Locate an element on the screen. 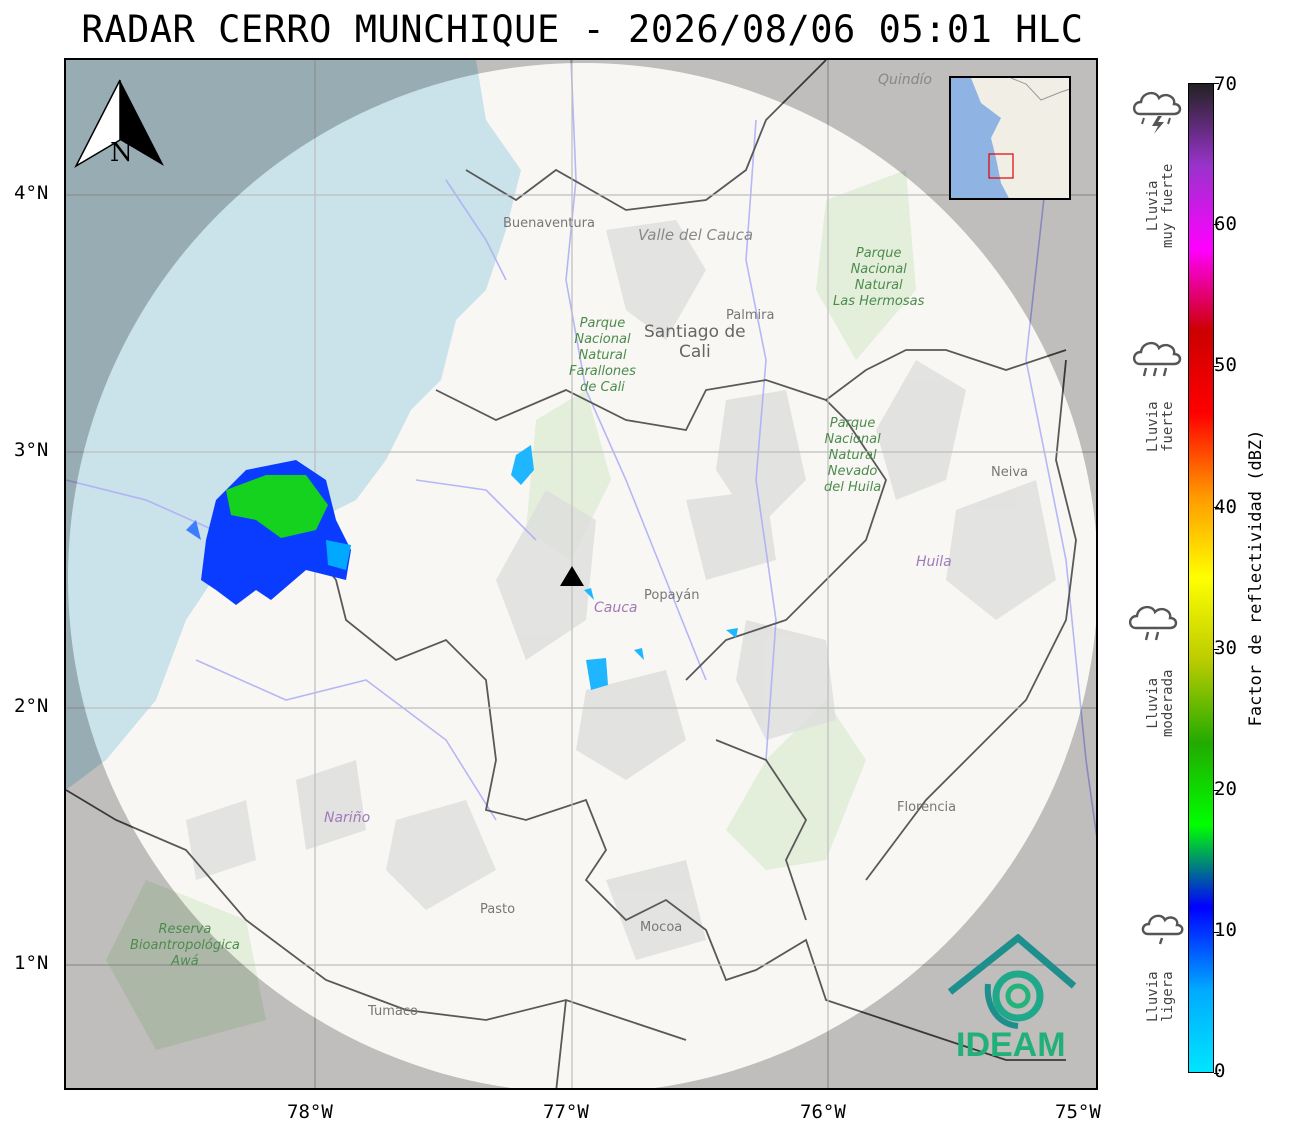 The image size is (1309, 1137). rain-label-light: Lluvia ligera is located at coordinates (1160, 996).